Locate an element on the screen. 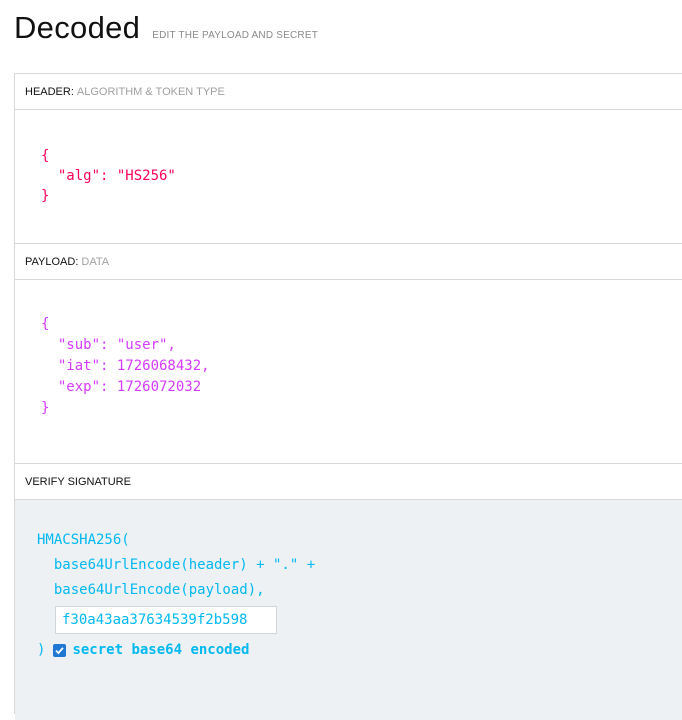  page-title: Decoded is located at coordinates (77, 27).